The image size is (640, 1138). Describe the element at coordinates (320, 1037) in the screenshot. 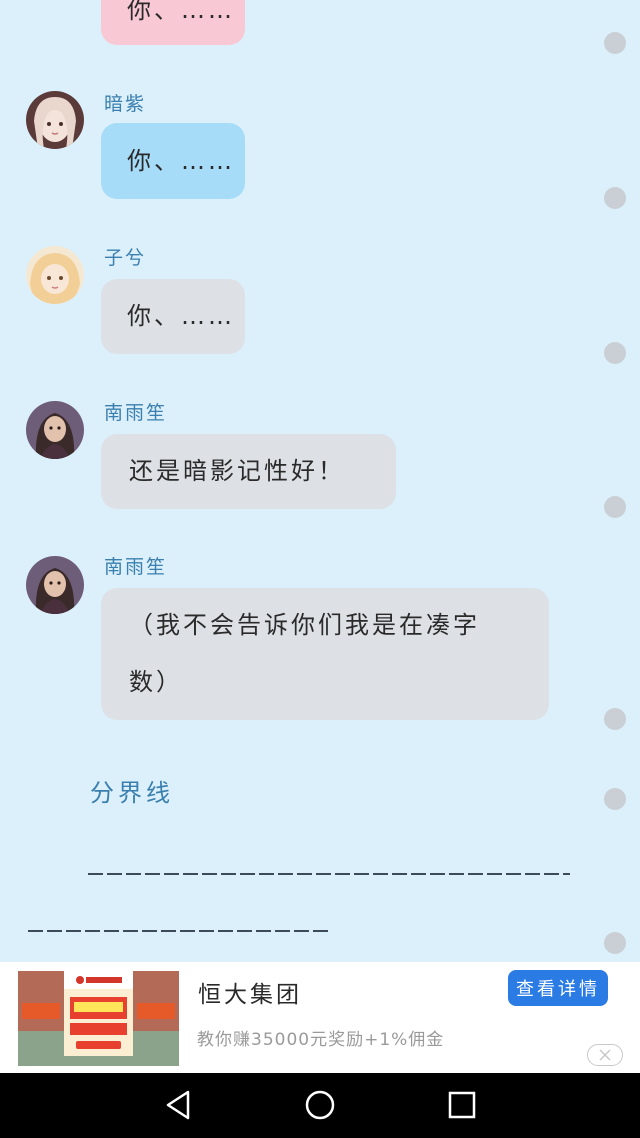

I see `ad-subtitle: 教你赚35000元奖励+1%佣金` at that location.